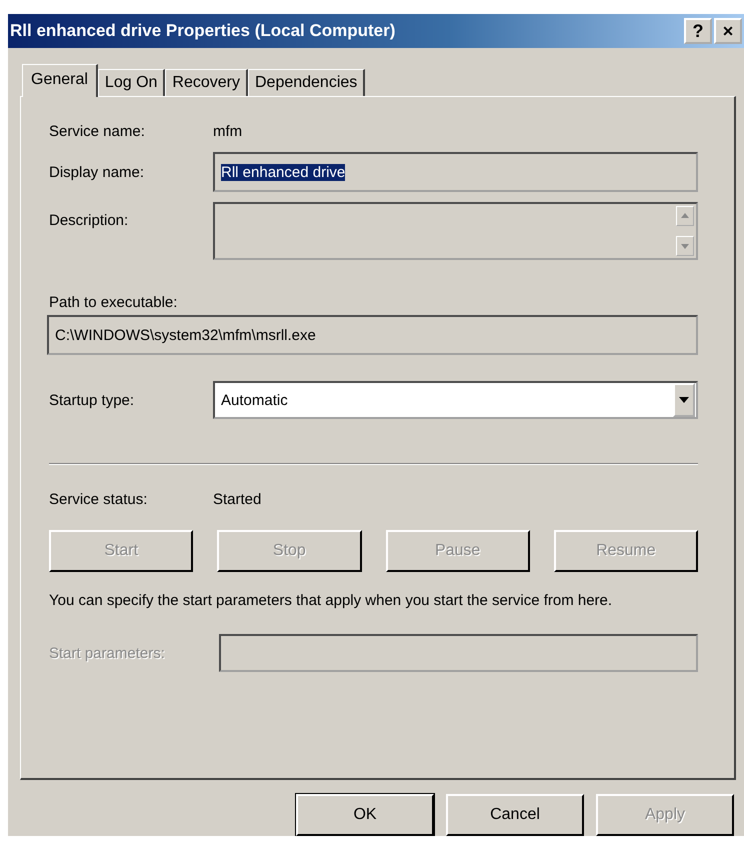 This screenshot has width=744, height=843. I want to click on field-label: Description:, so click(89, 220).